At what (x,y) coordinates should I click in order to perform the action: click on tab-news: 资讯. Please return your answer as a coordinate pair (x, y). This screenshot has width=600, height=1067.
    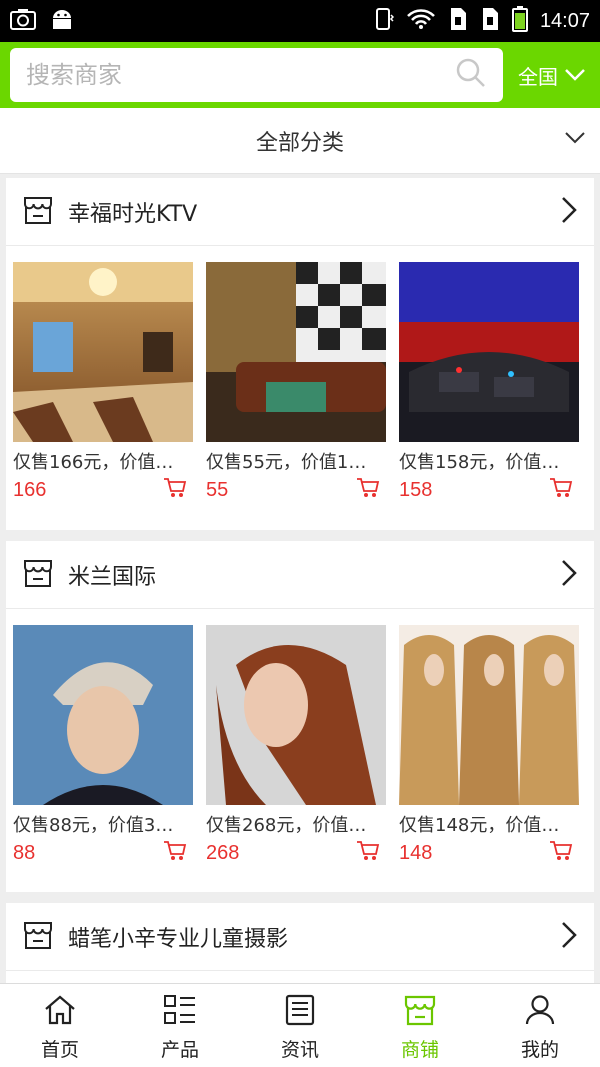
    Looking at the image, I should click on (300, 1025).